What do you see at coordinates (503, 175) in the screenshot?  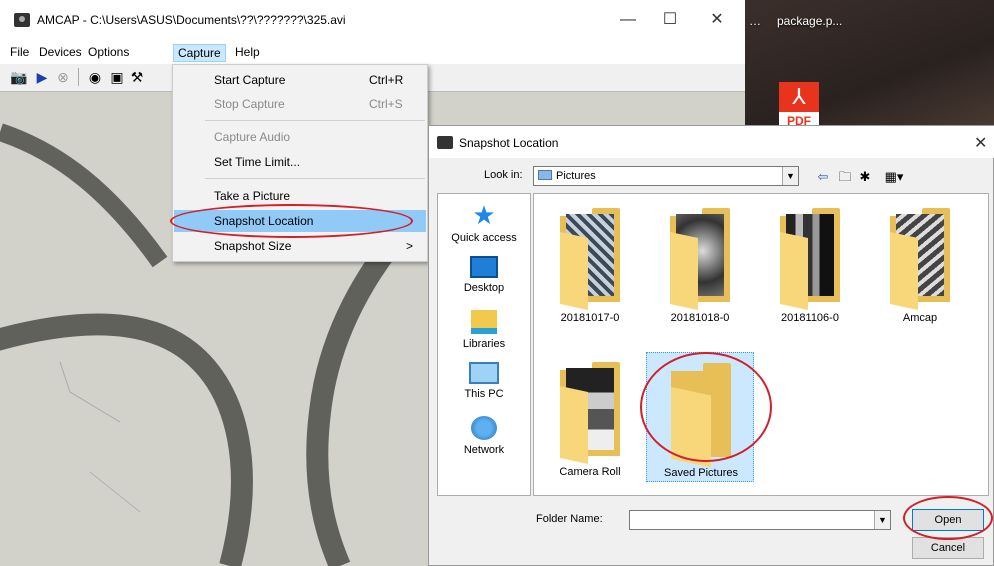 I see `look-in-label: Look in:` at bounding box center [503, 175].